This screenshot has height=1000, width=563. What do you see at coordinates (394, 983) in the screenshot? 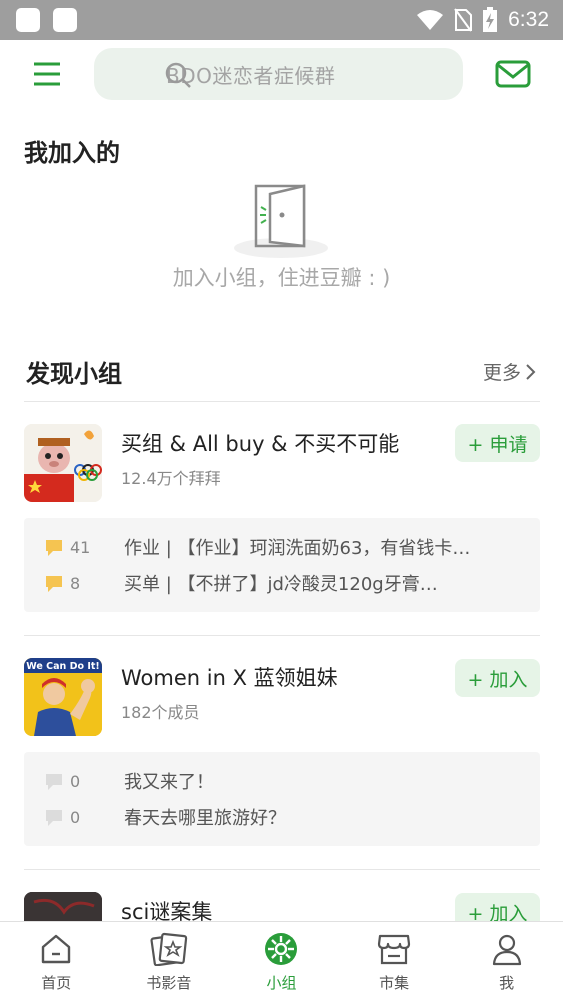
I see `nav-label: 市集` at bounding box center [394, 983].